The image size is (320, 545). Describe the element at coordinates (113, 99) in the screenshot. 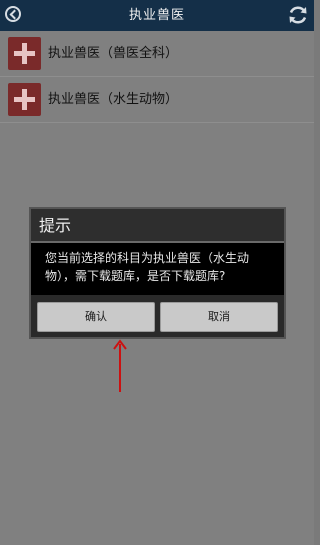

I see `list-item-label: 执业兽医（水生动物）` at that location.